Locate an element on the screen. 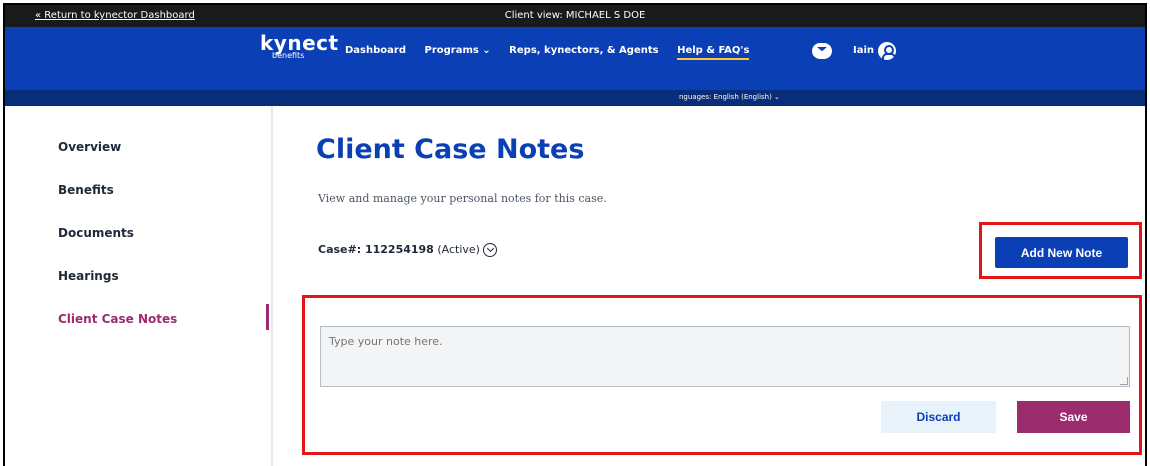 Image resolution: width=1150 pixels, height=466 pixels. sidebar-item-client-case-notes: Client Case Notes is located at coordinates (117, 319).